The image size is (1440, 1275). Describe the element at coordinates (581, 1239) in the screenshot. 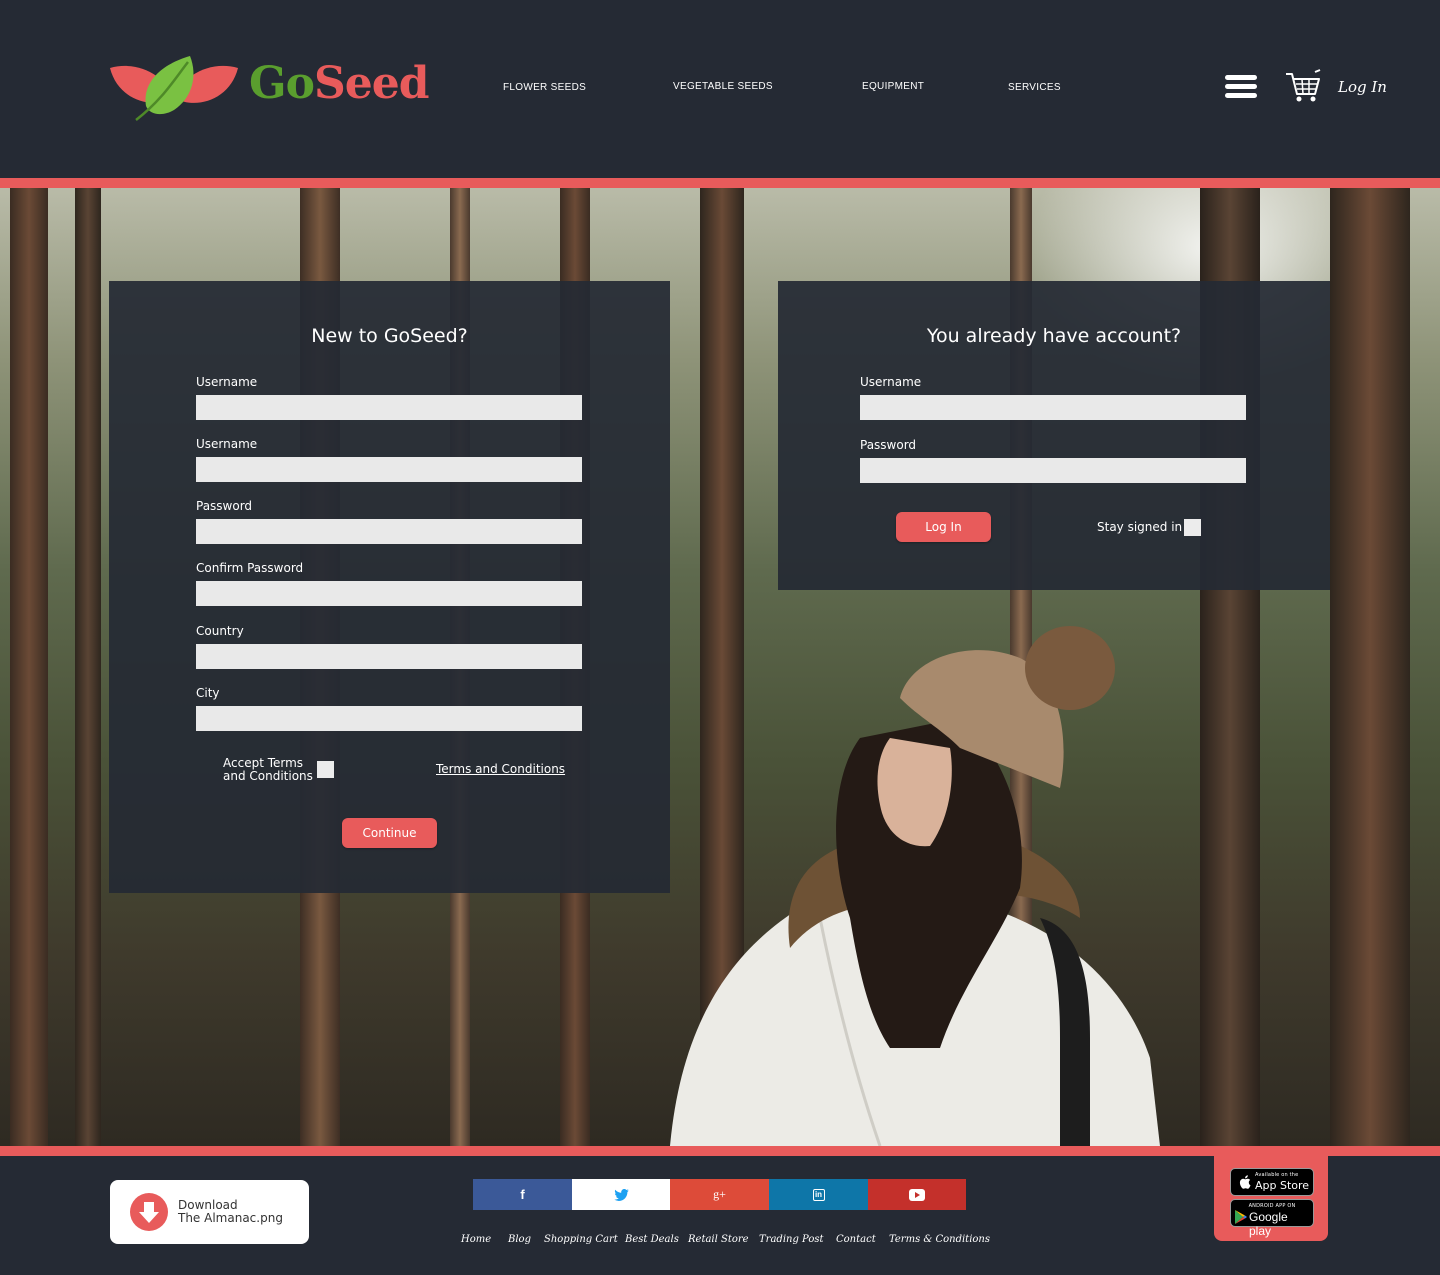

I see `footer-link-shopping-cart: Shopping Cart` at that location.